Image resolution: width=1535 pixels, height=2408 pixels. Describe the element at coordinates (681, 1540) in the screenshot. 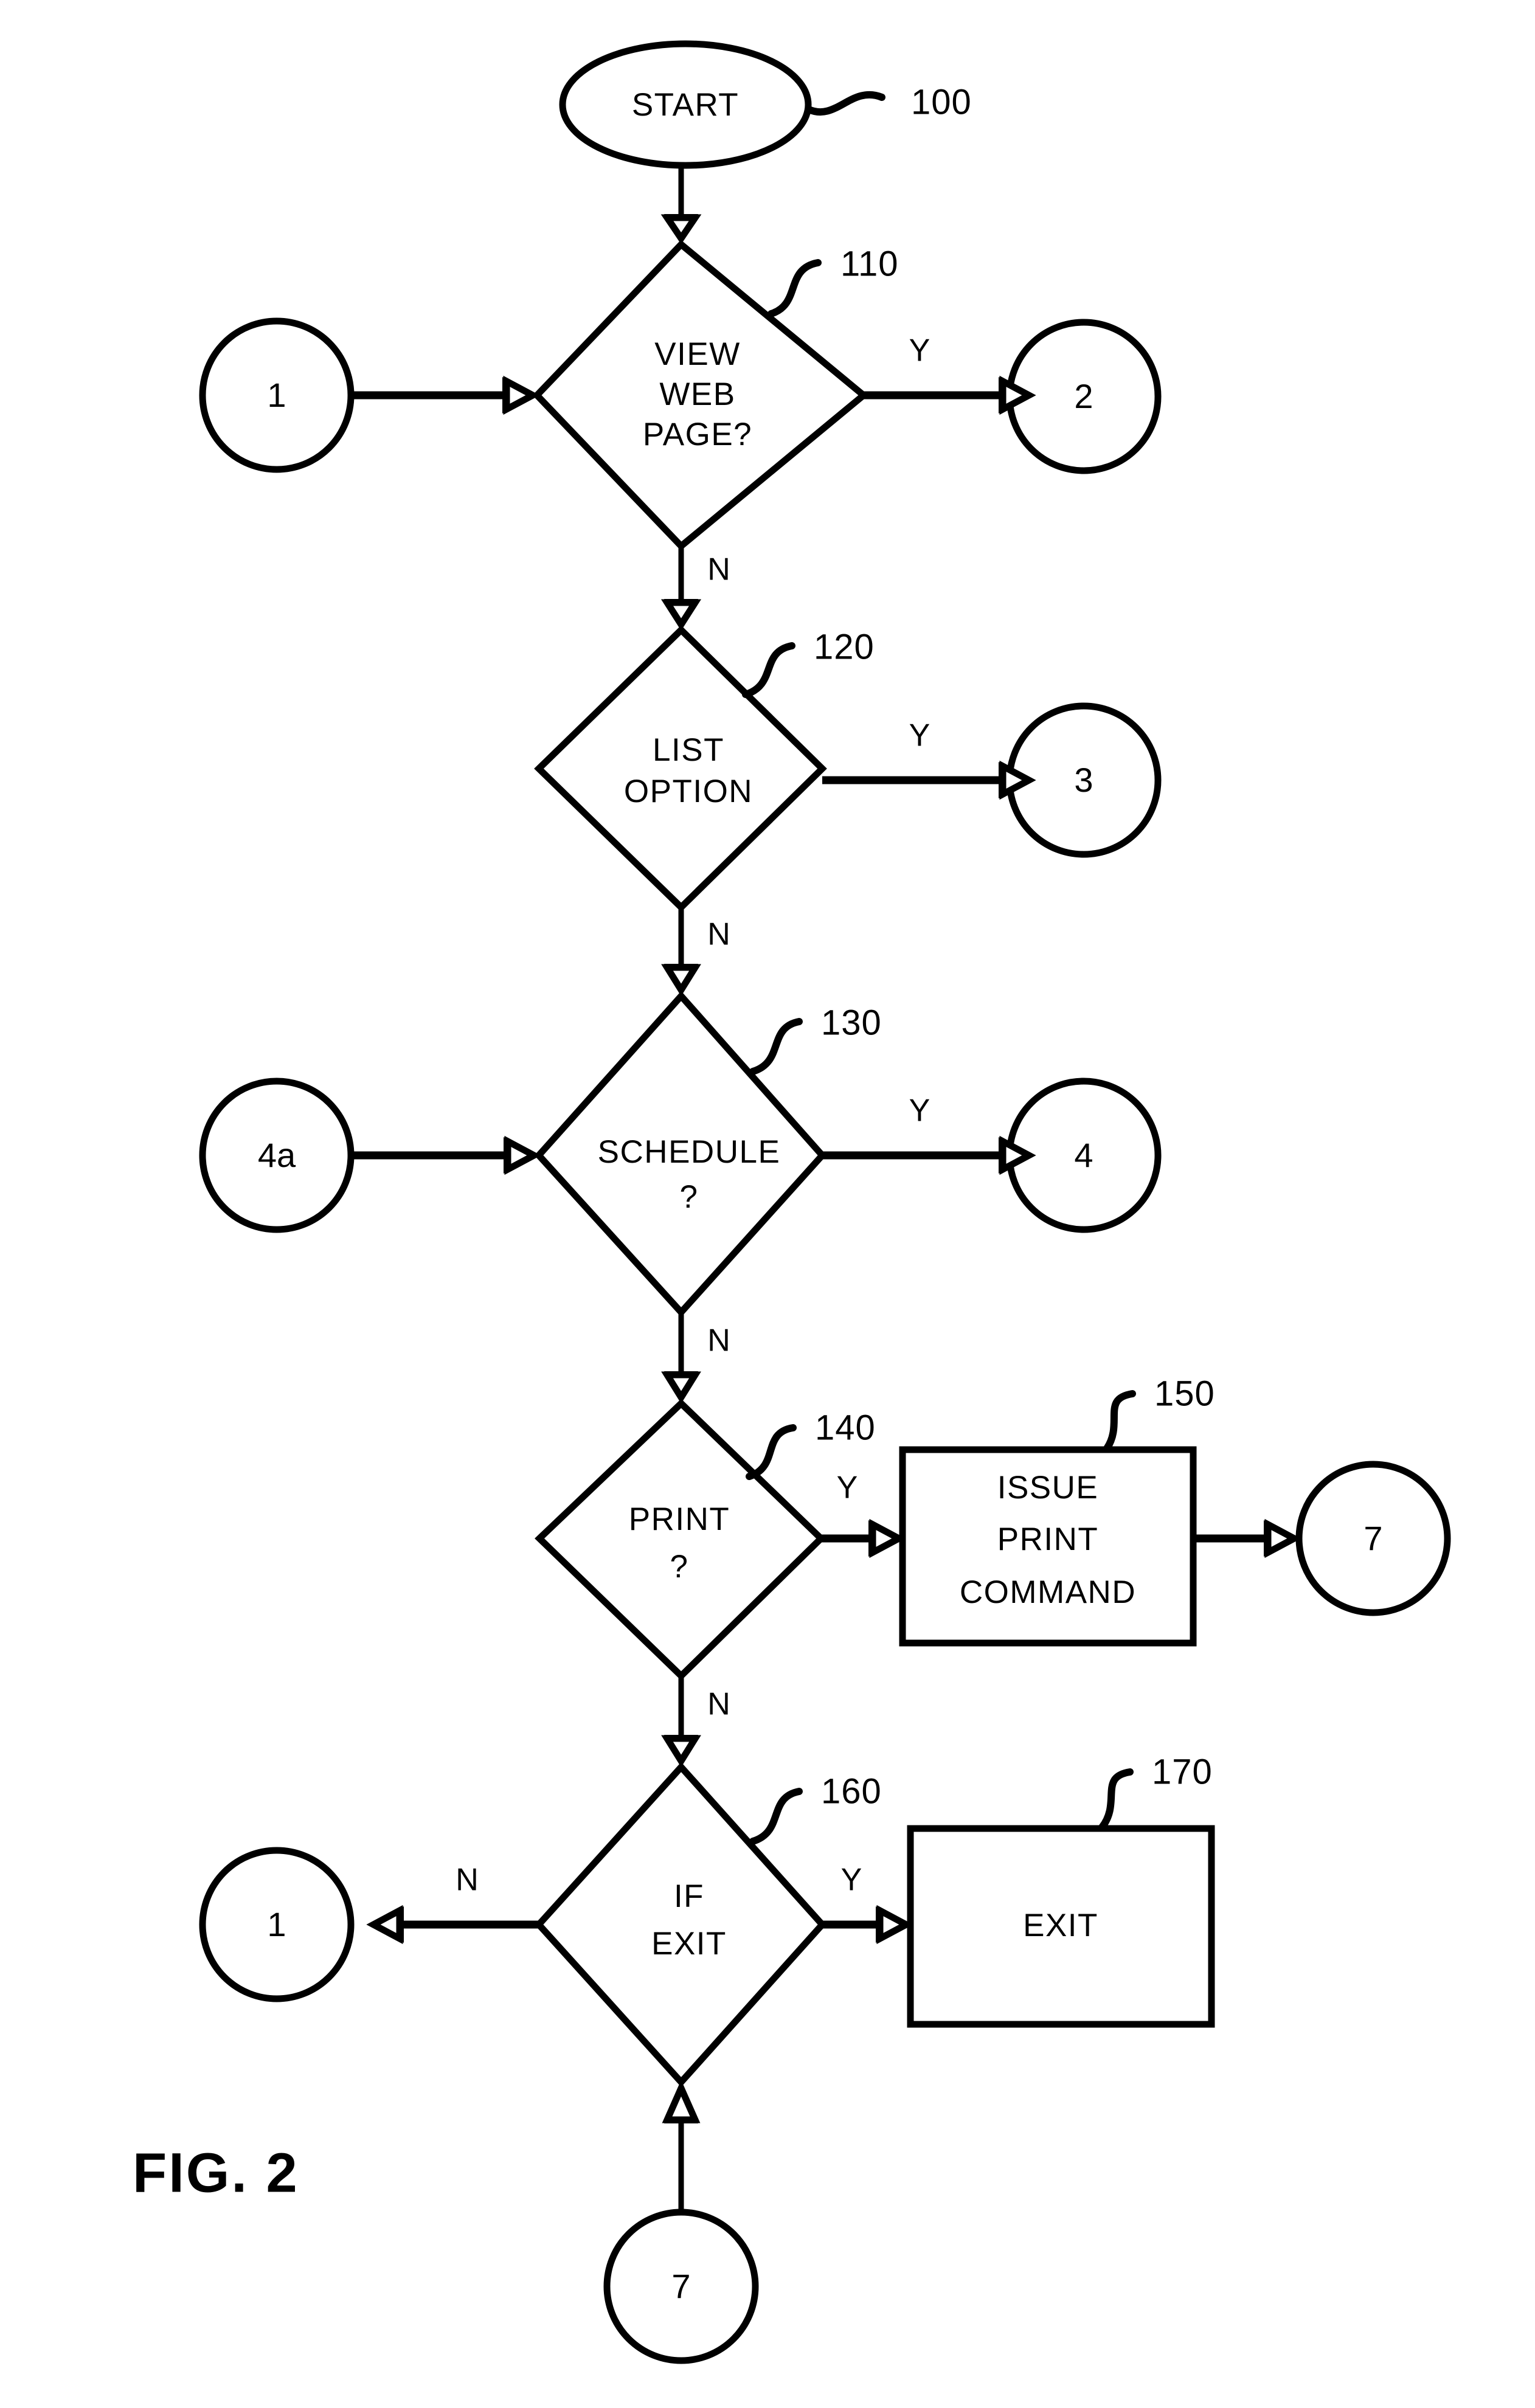

I see `print-diamond` at that location.